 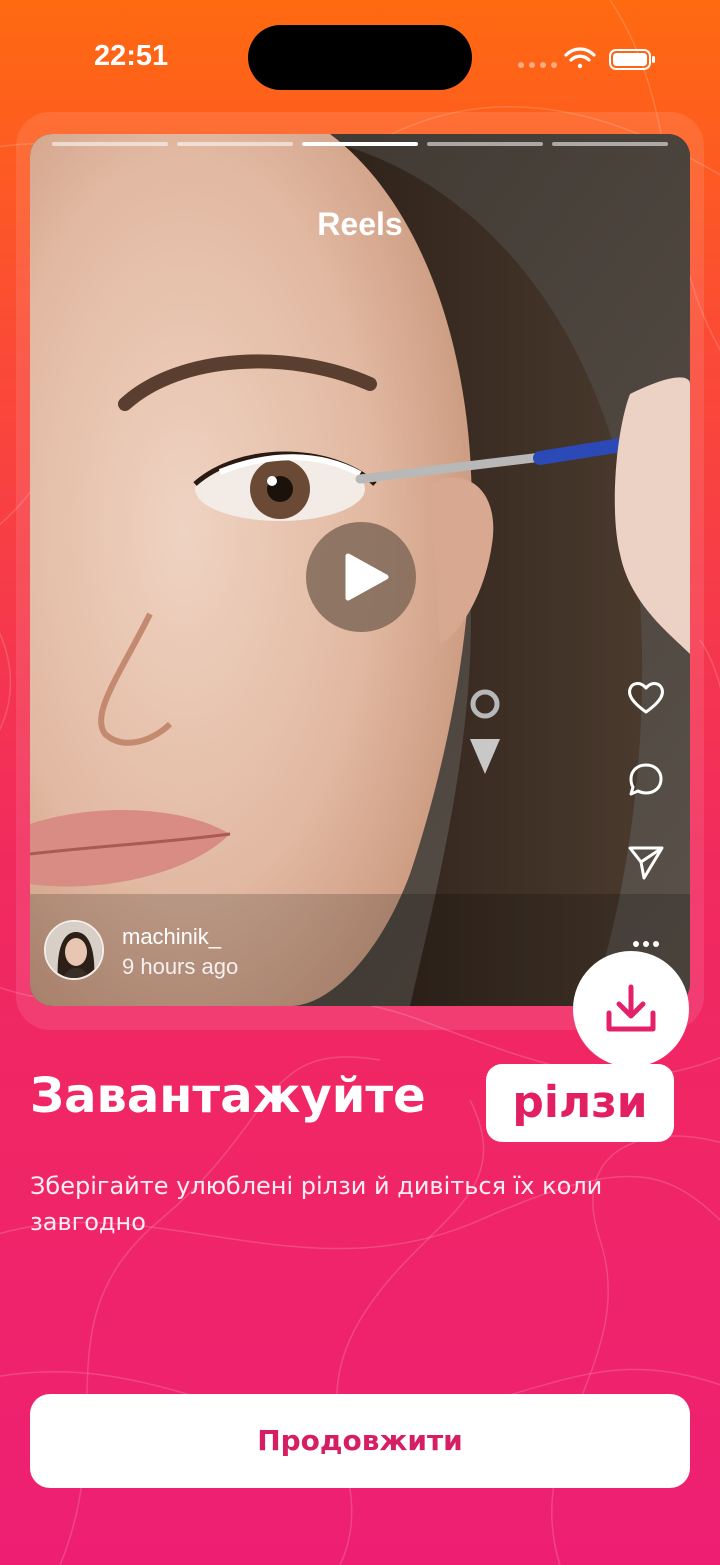 What do you see at coordinates (171, 937) in the screenshot?
I see `author-username: machinik_` at bounding box center [171, 937].